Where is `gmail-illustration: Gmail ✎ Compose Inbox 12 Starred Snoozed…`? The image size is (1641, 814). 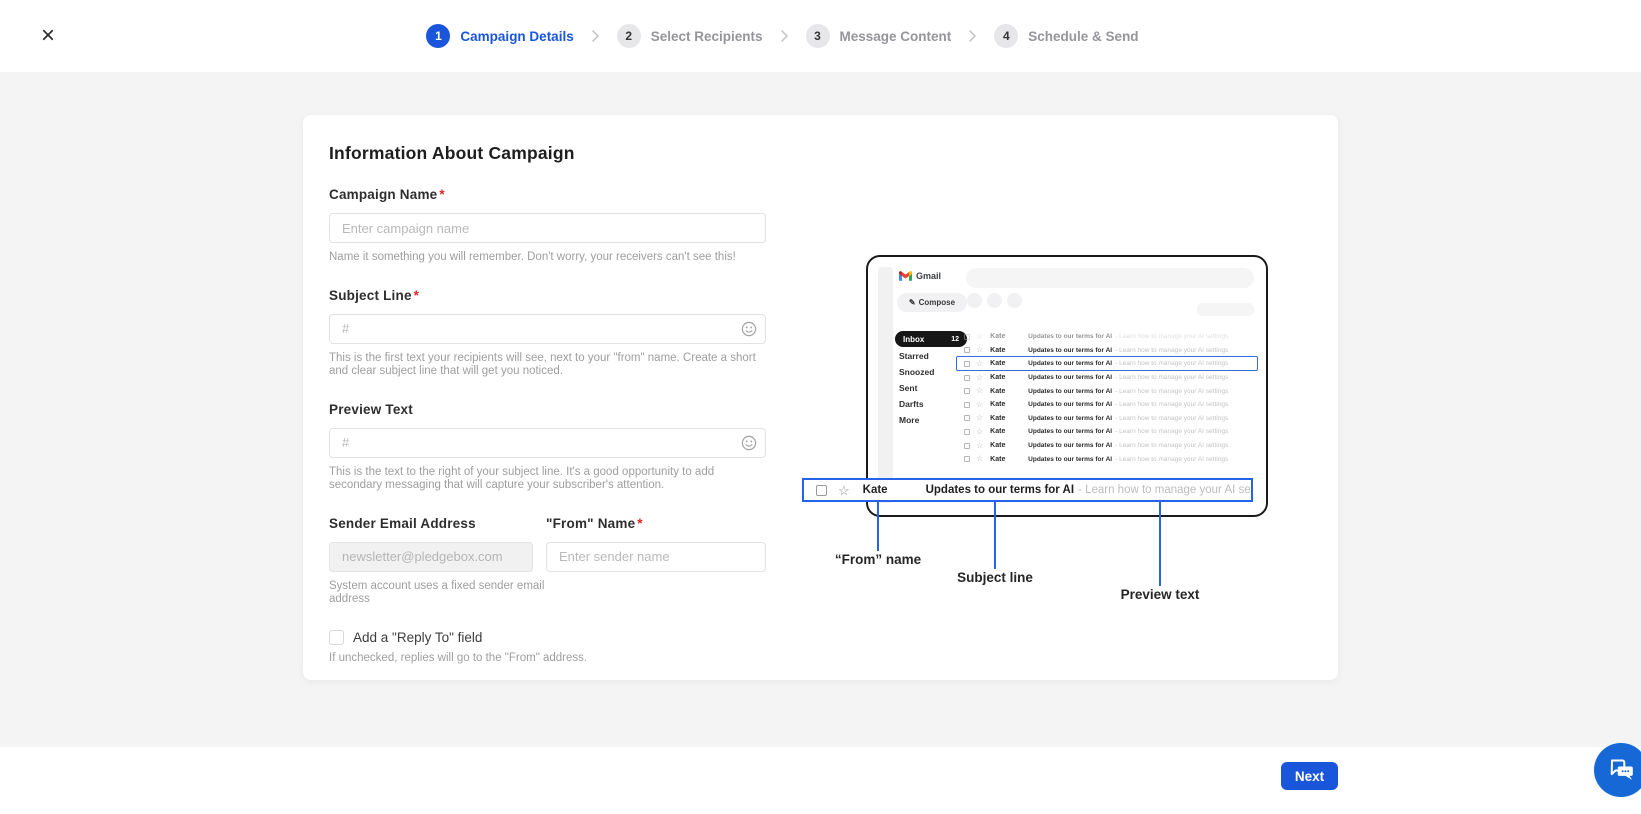 gmail-illustration: Gmail ✎ Compose Inbox 12 Starred Snoozed… is located at coordinates (1030, 432).